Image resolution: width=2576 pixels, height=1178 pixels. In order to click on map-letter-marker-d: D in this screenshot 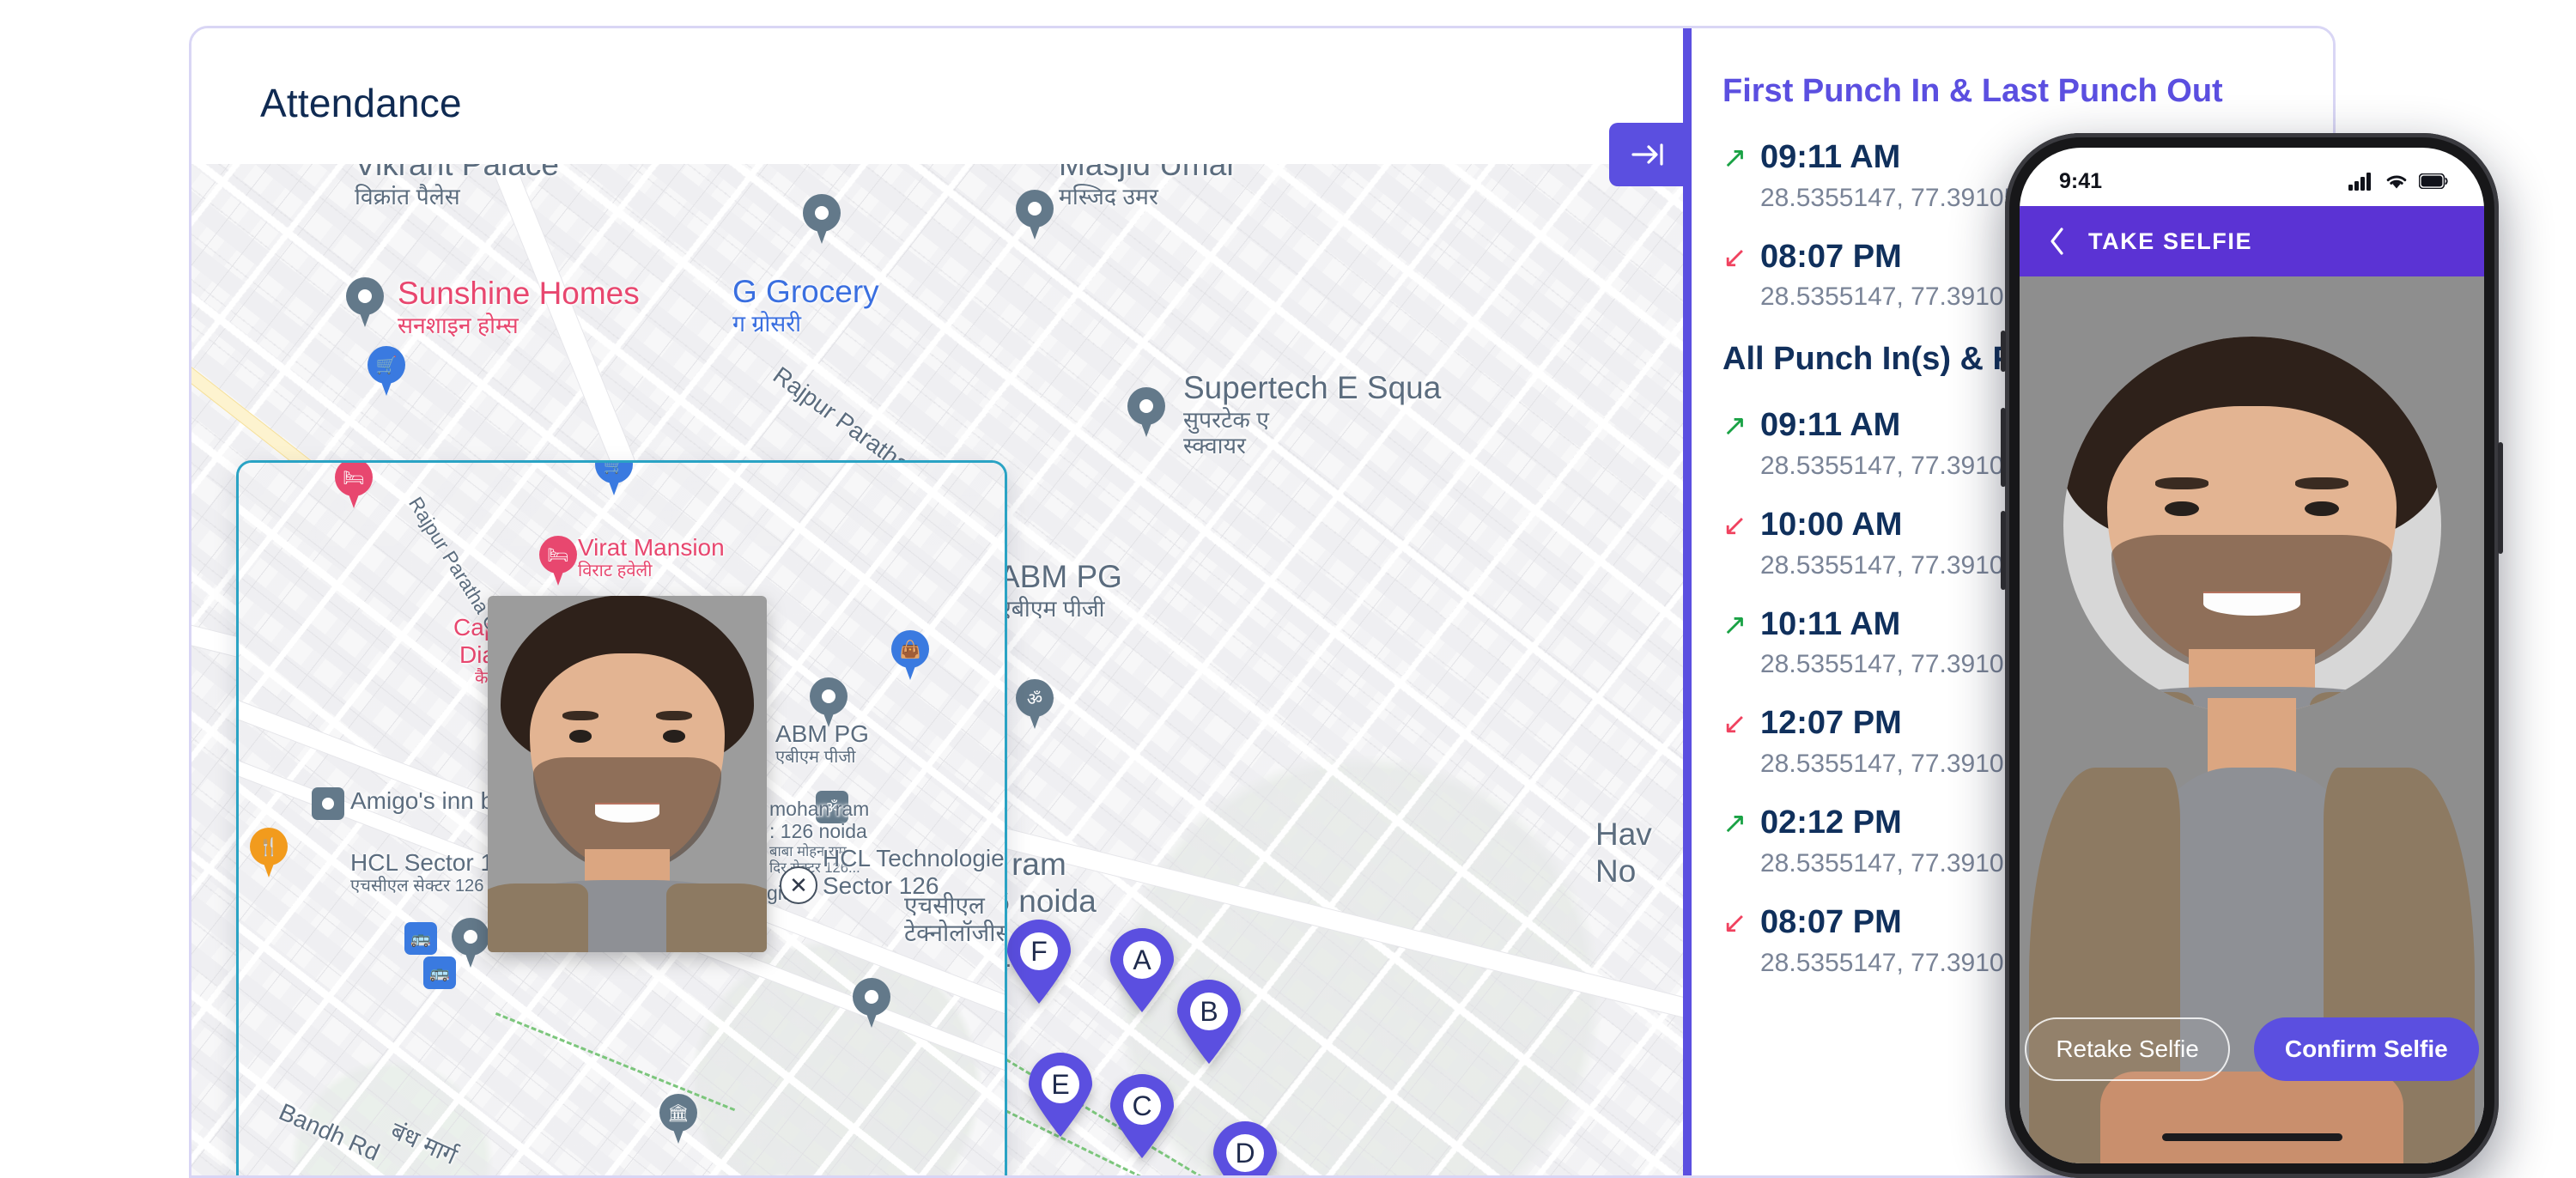, I will do `click(1245, 1150)`.